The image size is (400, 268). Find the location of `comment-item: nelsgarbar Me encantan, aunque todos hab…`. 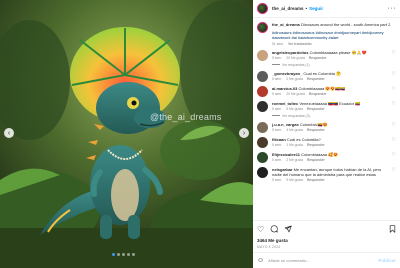

comment-item: nelsgarbar Me encantan, aunque todos hab… is located at coordinates (326, 174).